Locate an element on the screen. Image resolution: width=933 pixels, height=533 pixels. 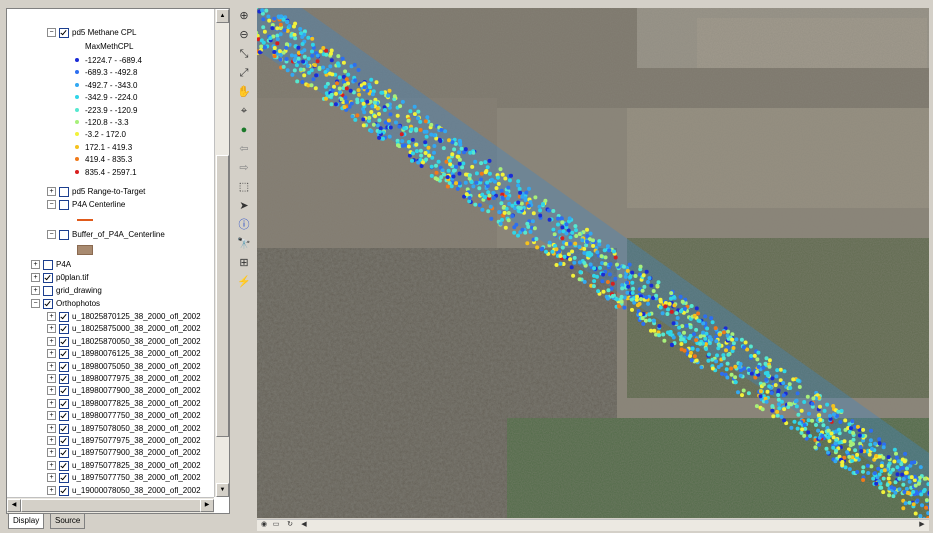
hyperlink-icon: ⚡ is located at coordinates (244, 282).